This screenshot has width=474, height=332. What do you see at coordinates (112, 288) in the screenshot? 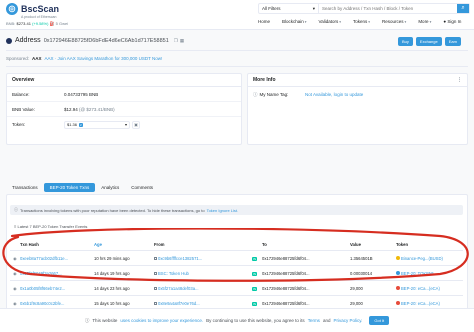
I see `txn-age: 14 days 23 hrs ago` at bounding box center [112, 288].